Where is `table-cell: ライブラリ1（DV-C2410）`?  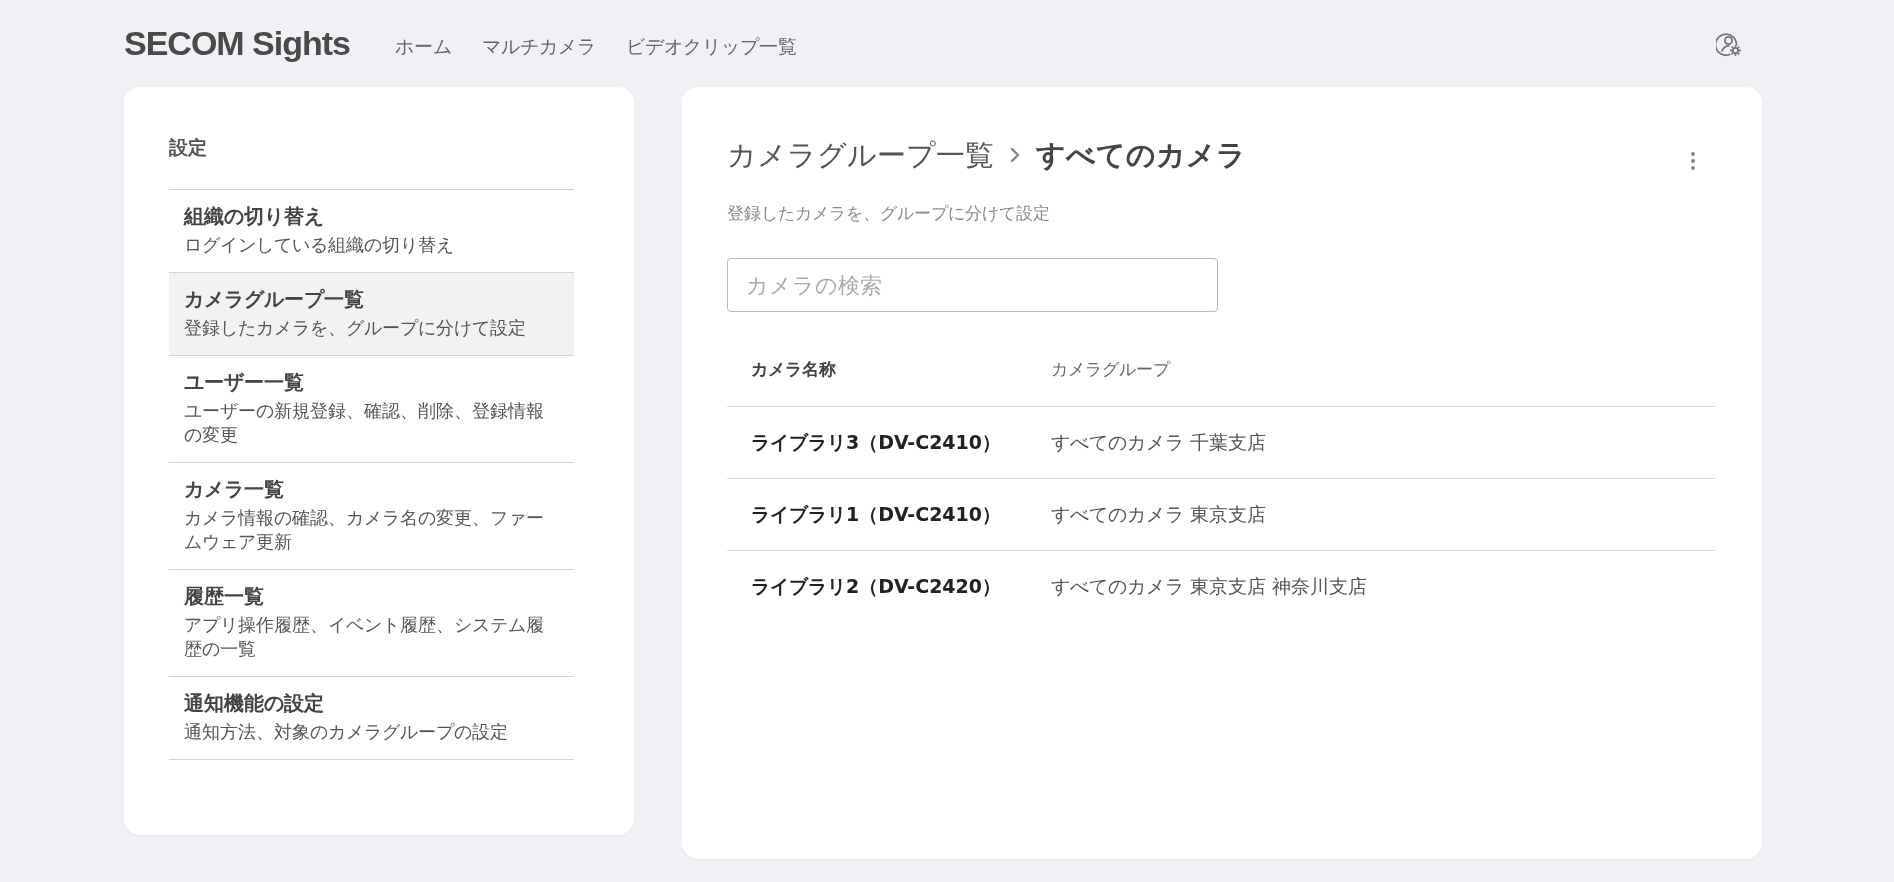 table-cell: ライブラリ1（DV-C2410） is located at coordinates (877, 514).